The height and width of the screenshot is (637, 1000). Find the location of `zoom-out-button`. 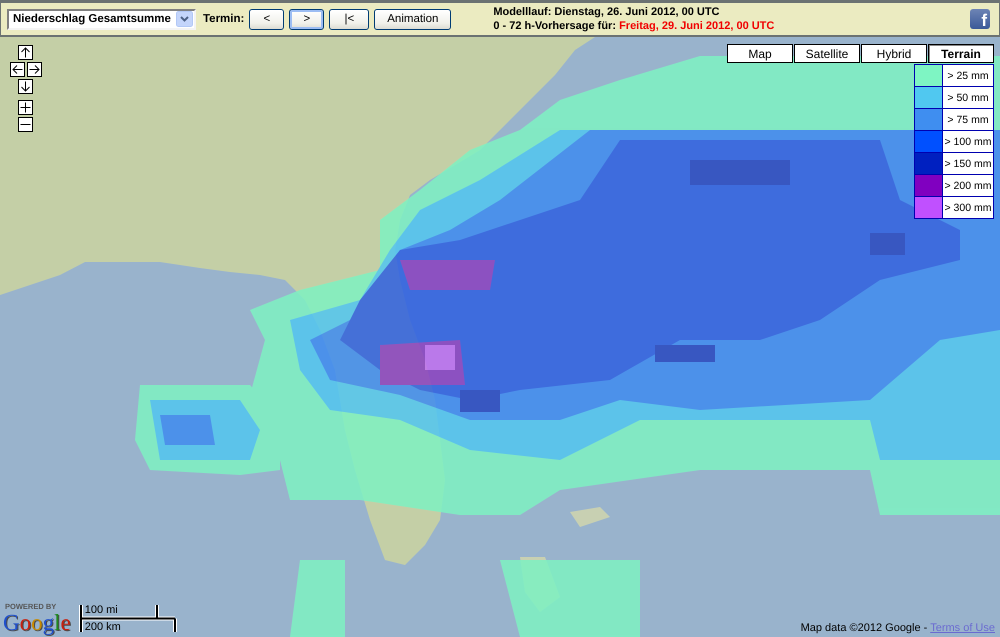

zoom-out-button is located at coordinates (25, 124).